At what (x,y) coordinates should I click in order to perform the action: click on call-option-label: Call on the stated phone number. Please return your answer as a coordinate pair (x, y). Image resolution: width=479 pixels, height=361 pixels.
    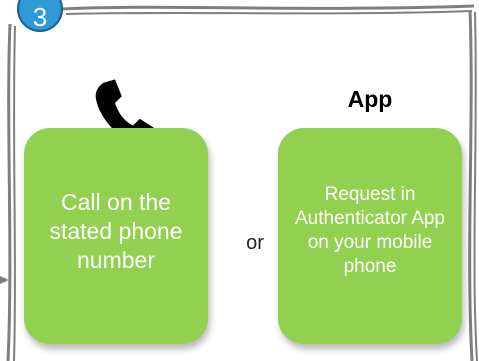
    Looking at the image, I should click on (116, 230).